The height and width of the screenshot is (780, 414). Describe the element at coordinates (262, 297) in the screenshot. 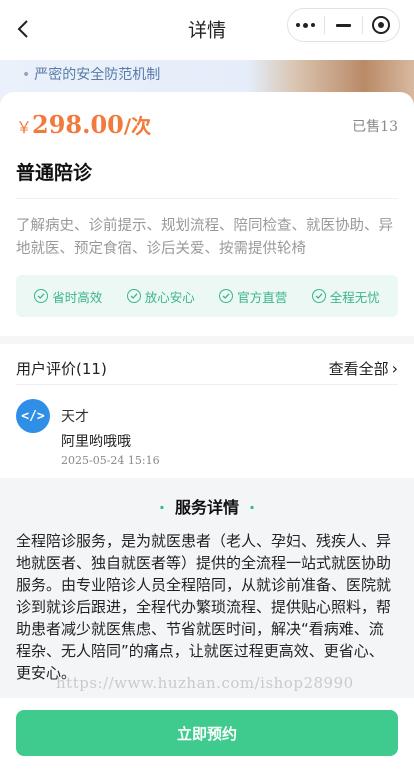

I see `feature-label: 官方直营` at that location.